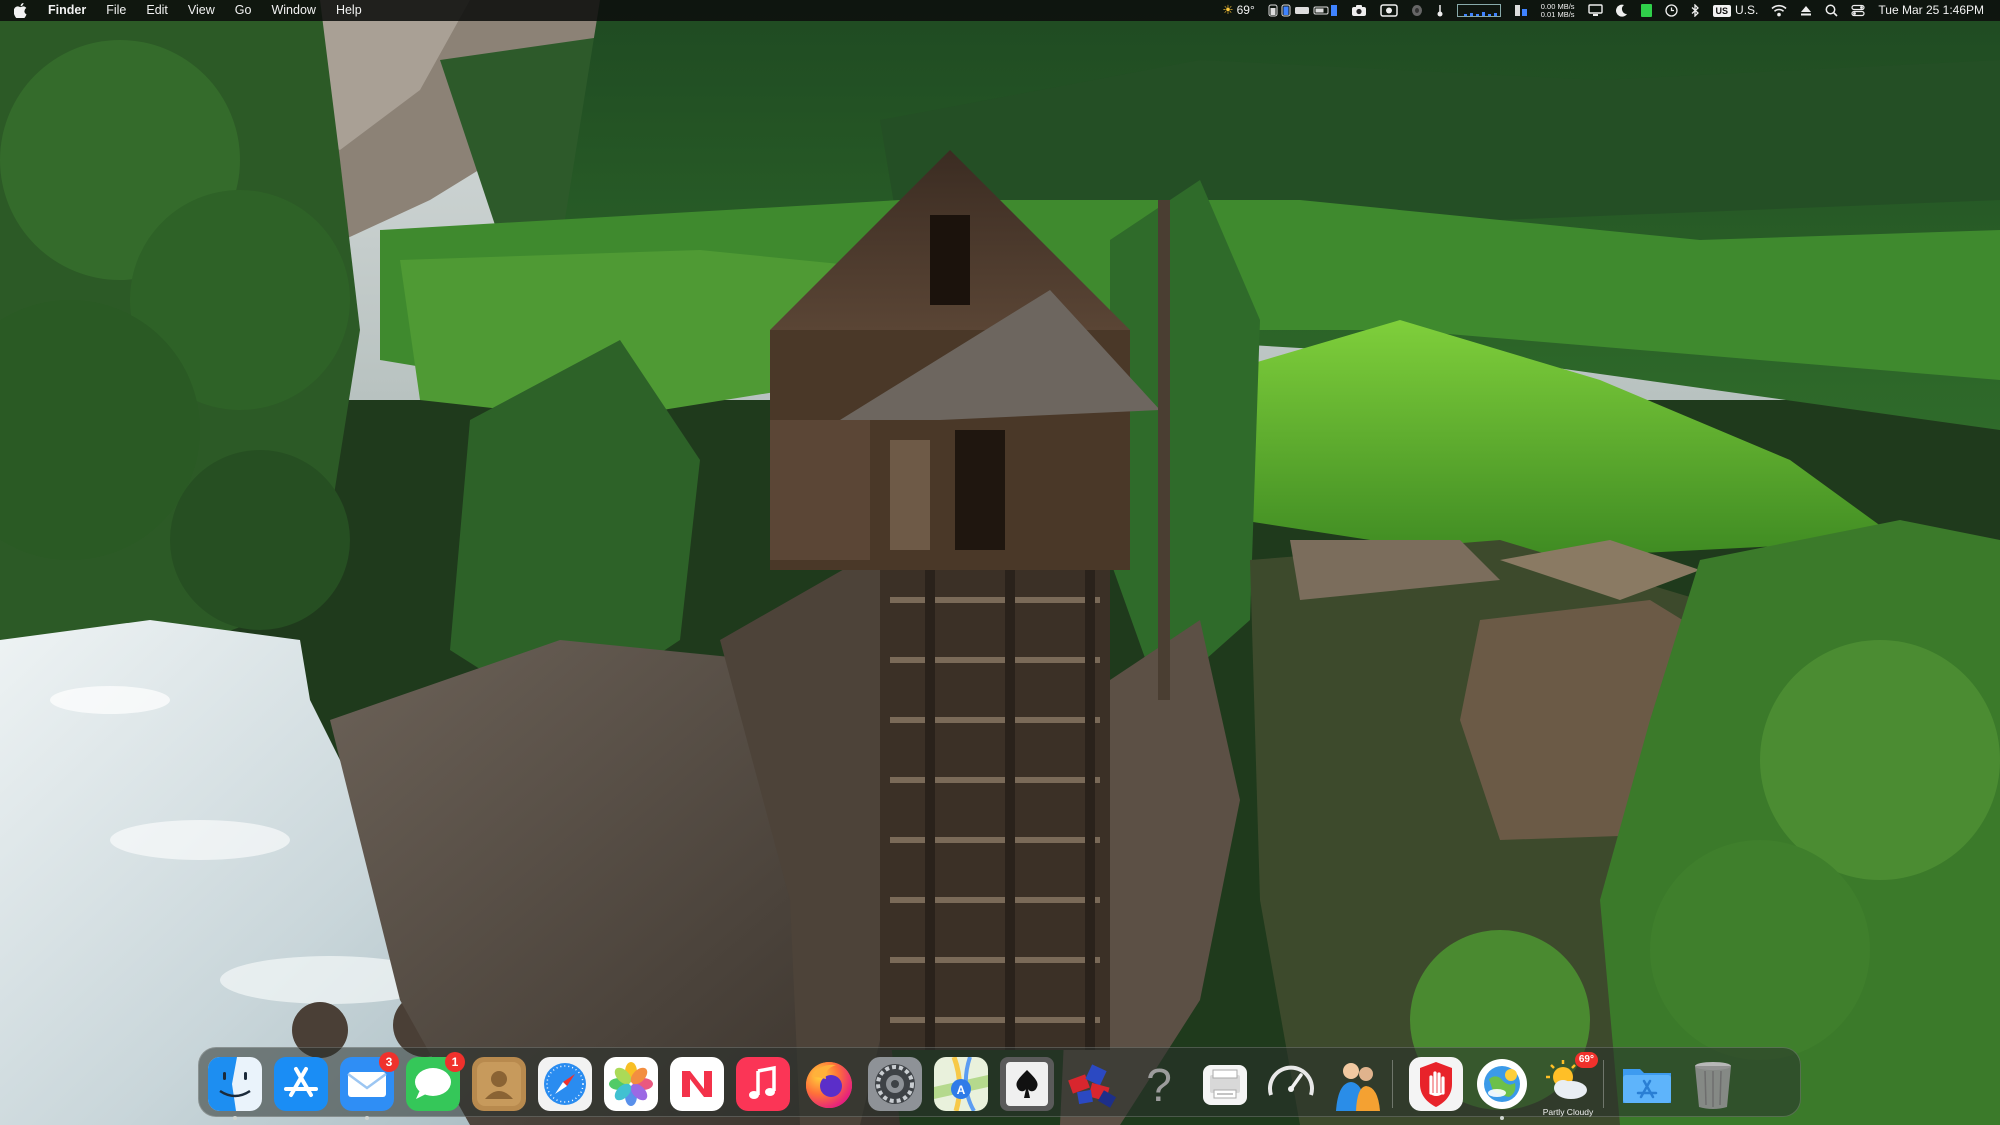 The image size is (2000, 1125). What do you see at coordinates (243, 10) in the screenshot?
I see `menu-go: Go` at bounding box center [243, 10].